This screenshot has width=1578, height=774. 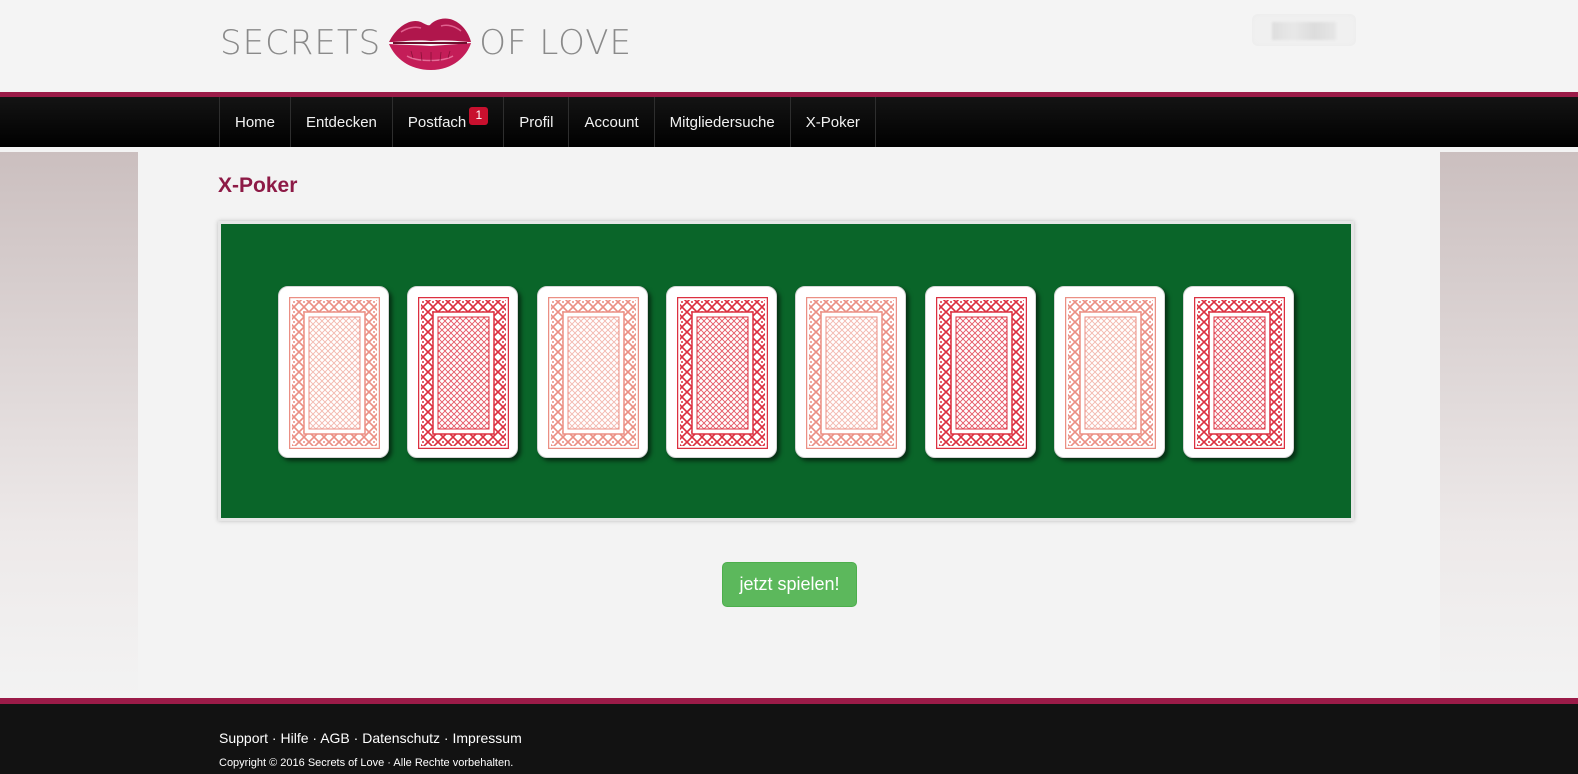 I want to click on nav-item-label: Account, so click(x=611, y=122).